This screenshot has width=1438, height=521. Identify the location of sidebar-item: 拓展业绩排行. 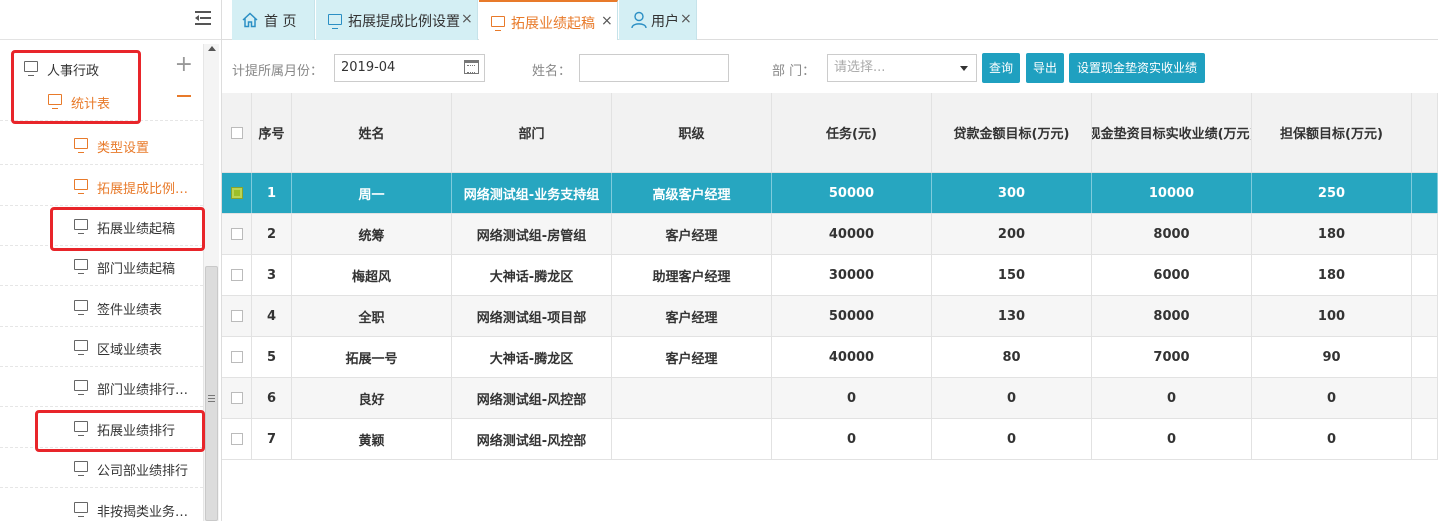
(101, 428).